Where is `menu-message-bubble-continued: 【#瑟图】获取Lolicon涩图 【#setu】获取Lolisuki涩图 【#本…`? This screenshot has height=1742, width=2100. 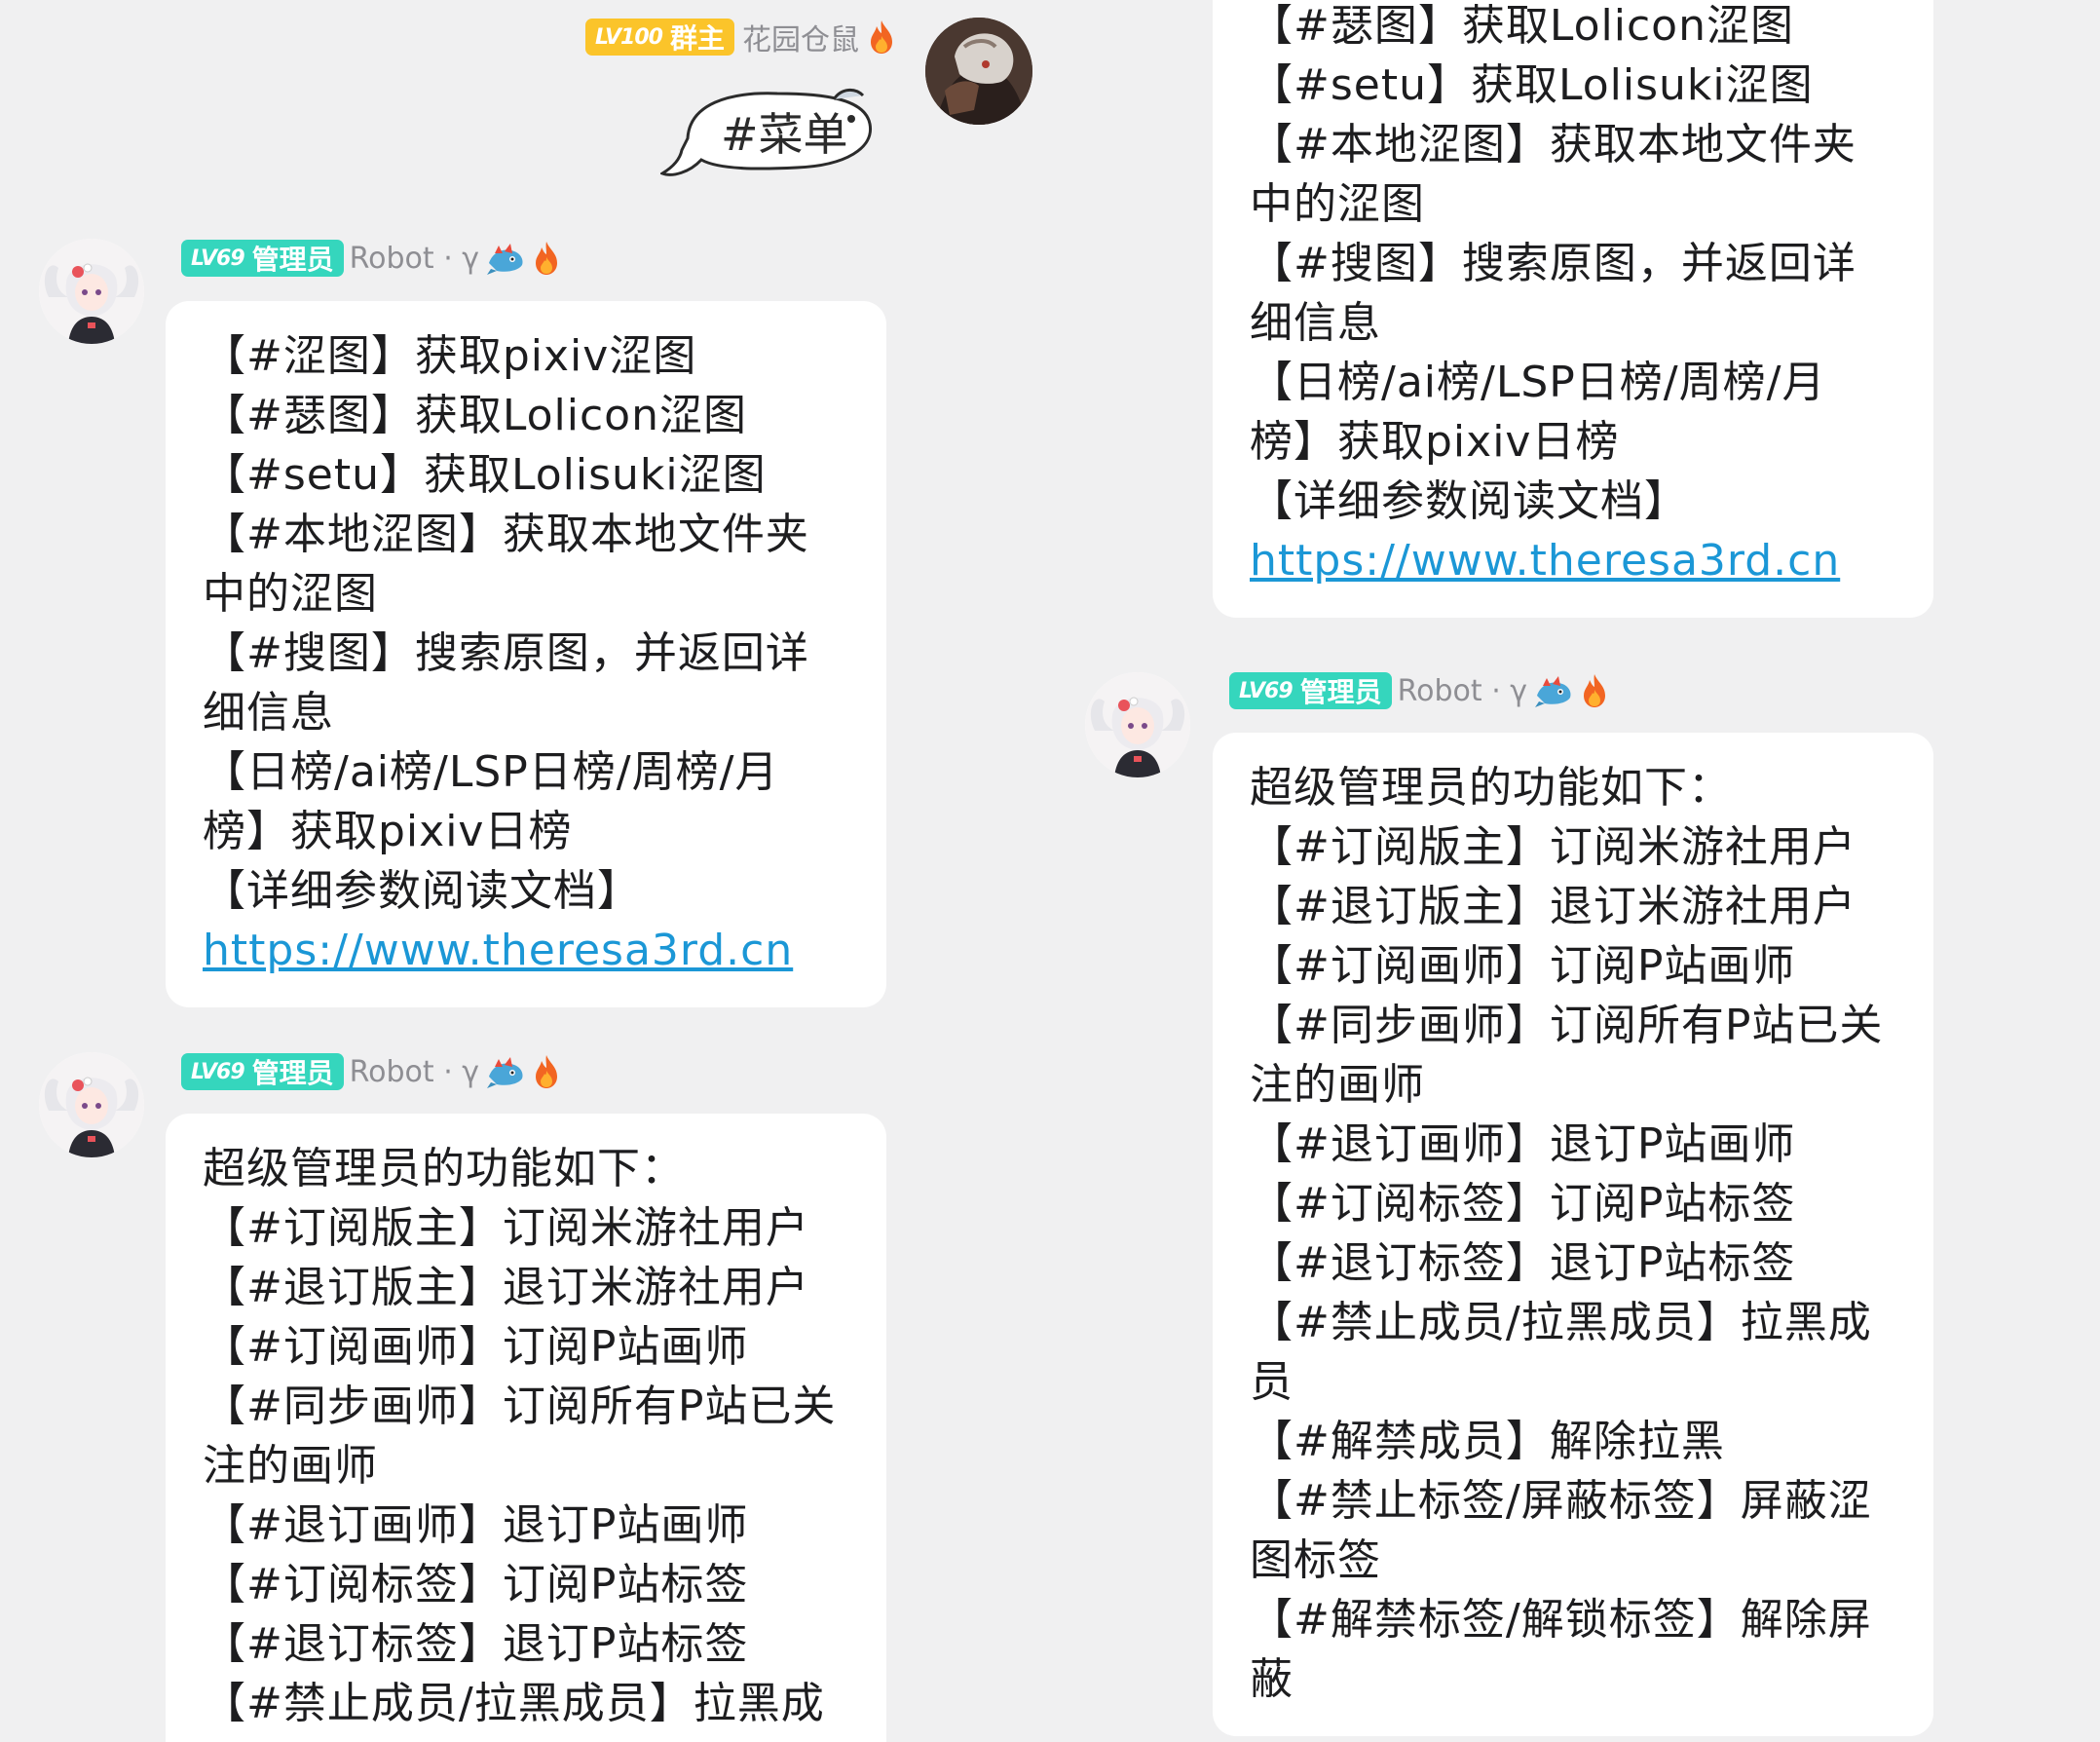 menu-message-bubble-continued: 【#瑟图】获取Lolicon涩图 【#setu】获取Lolisuki涩图 【#本… is located at coordinates (1573, 309).